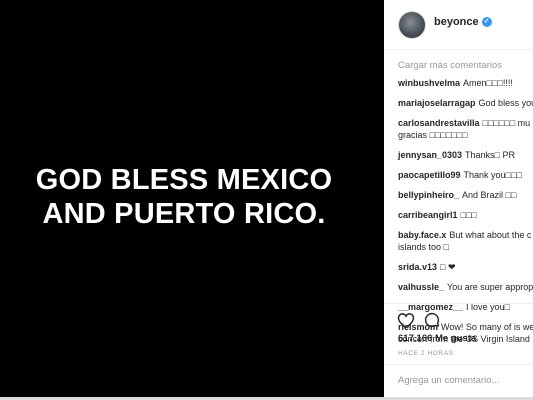  Describe the element at coordinates (488, 83) in the screenshot. I see `comment-text: Amen□□□!!!!` at that location.